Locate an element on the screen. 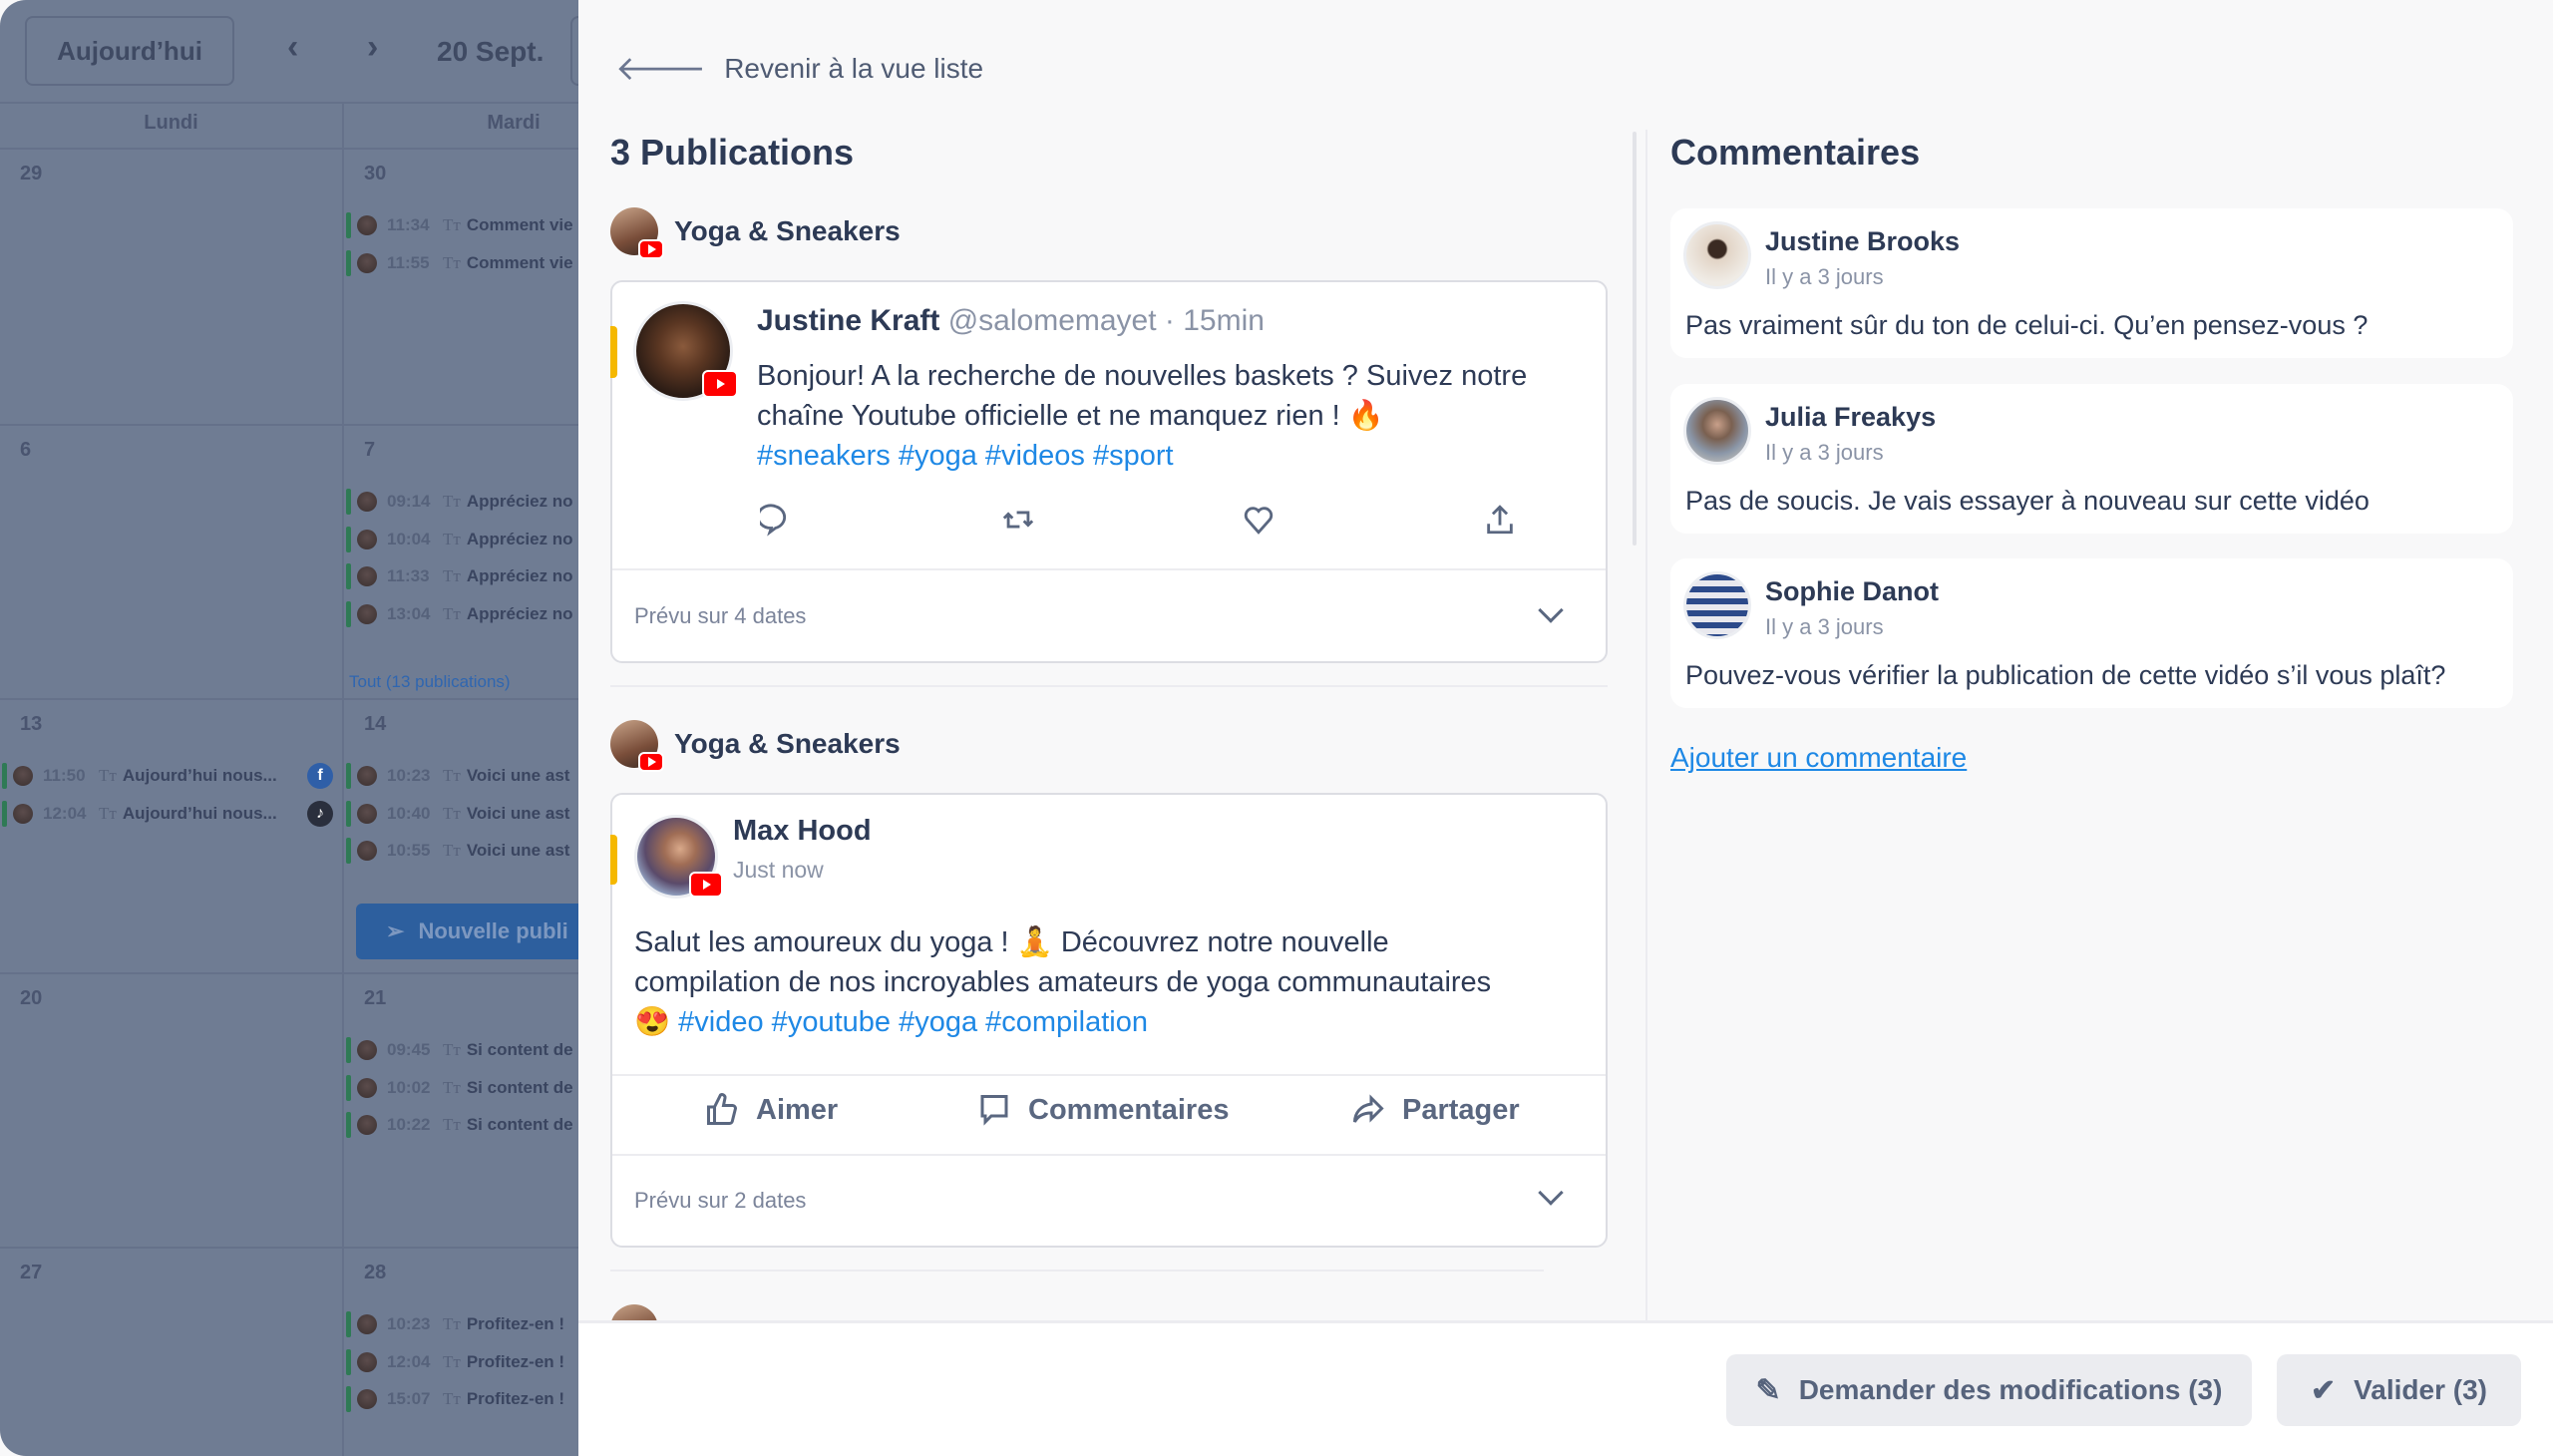 This screenshot has width=2553, height=1456. calendar-event: 11:33 Tт Appréciez no is located at coordinates (462, 576).